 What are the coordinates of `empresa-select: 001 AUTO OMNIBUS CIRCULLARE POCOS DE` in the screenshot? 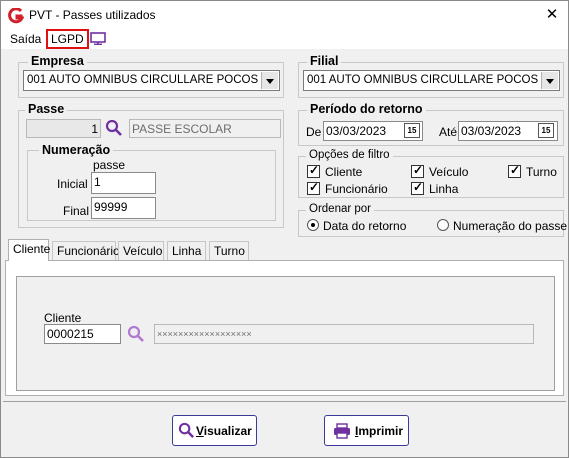 It's located at (151, 80).